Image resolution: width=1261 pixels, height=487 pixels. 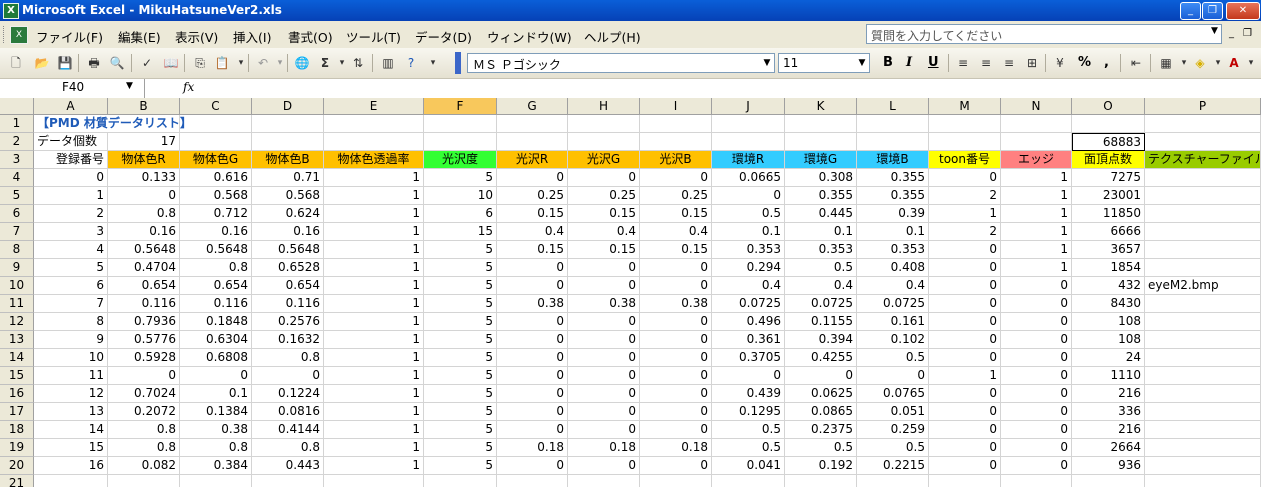 I want to click on cell-j13: 0.361, so click(x=748, y=340).